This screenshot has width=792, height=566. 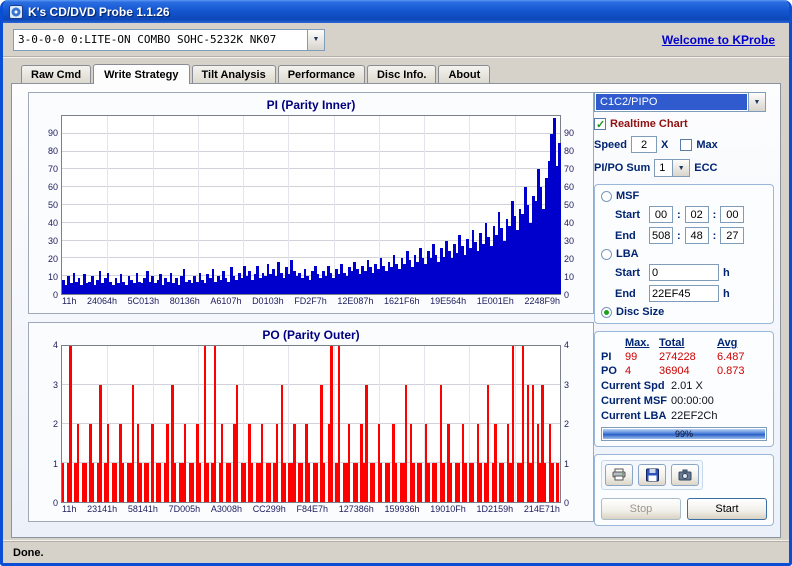 I want to click on msf-start-min-input, so click(x=661, y=214).